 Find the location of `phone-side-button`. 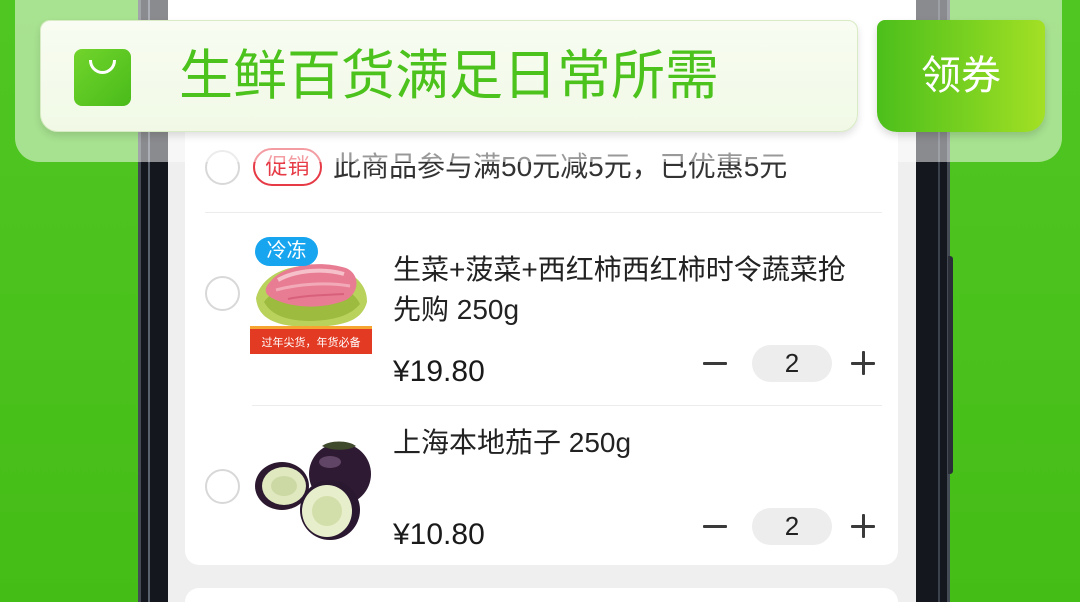

phone-side-button is located at coordinates (950, 365).